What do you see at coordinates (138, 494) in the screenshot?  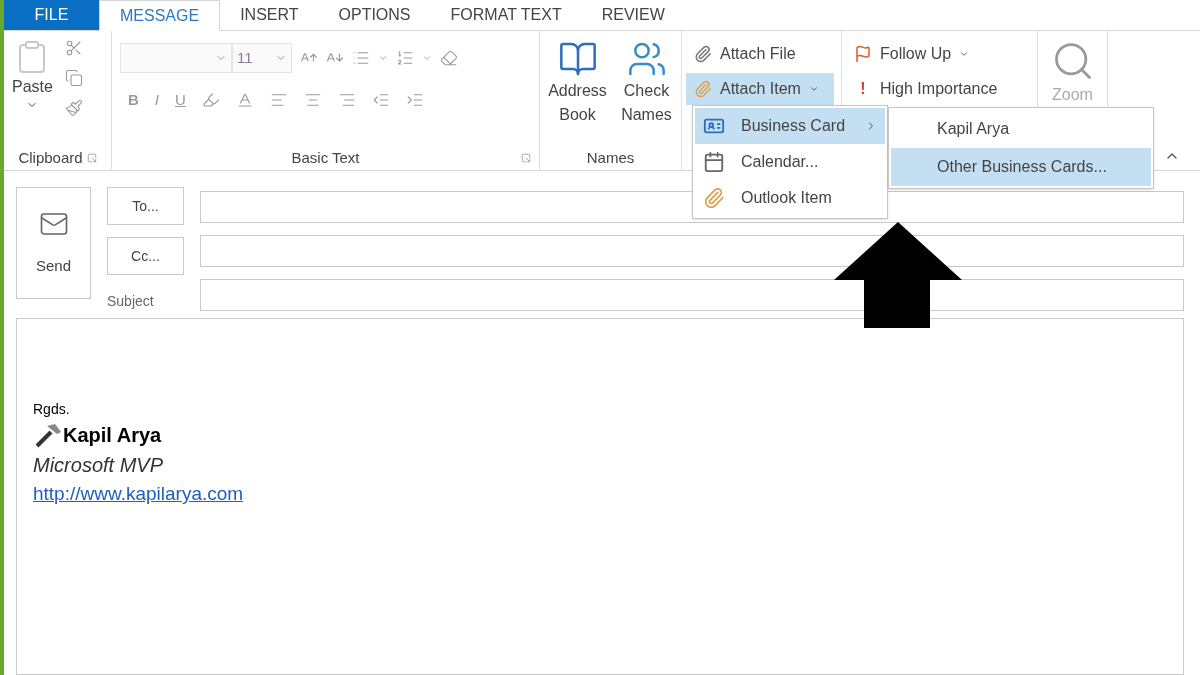 I see `website-link: http://www.kapilarya.com` at bounding box center [138, 494].